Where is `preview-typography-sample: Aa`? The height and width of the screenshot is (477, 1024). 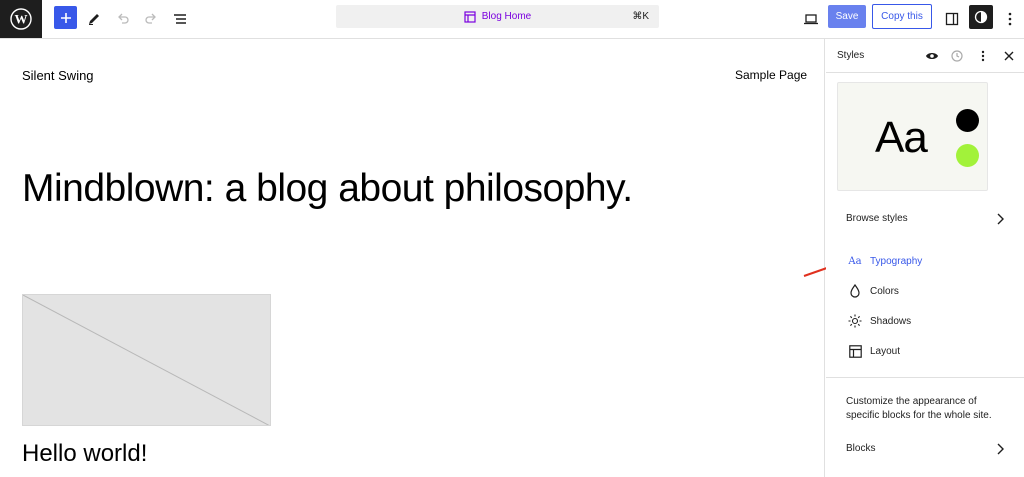 preview-typography-sample: Aa is located at coordinates (901, 137).